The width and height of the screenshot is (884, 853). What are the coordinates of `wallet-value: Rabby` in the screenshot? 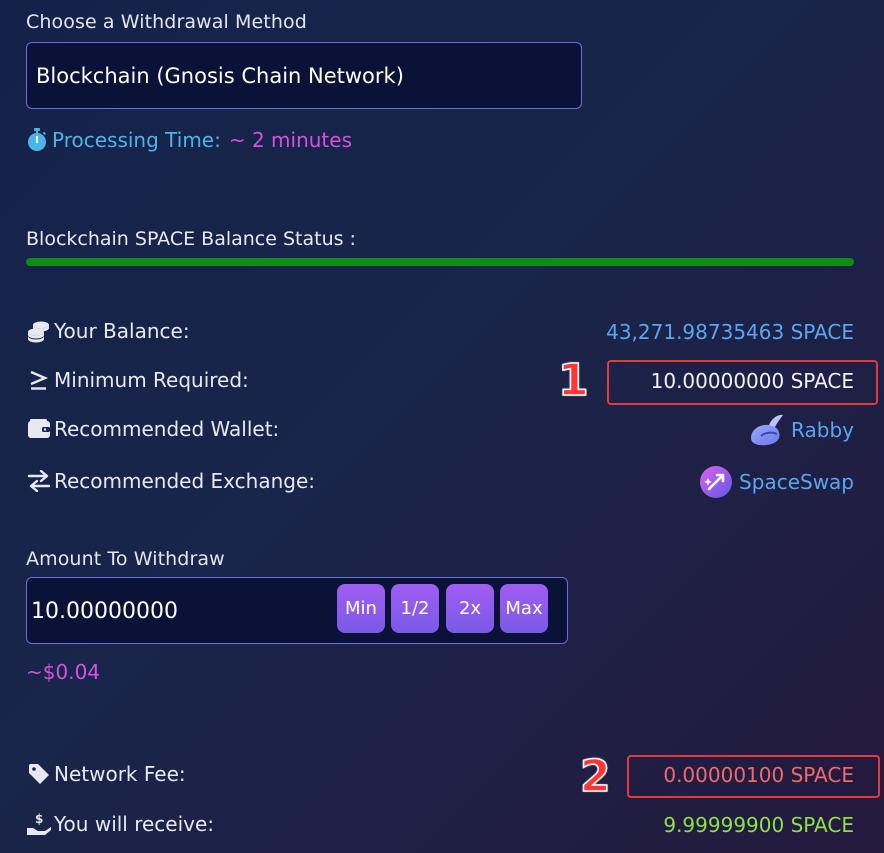 It's located at (822, 430).